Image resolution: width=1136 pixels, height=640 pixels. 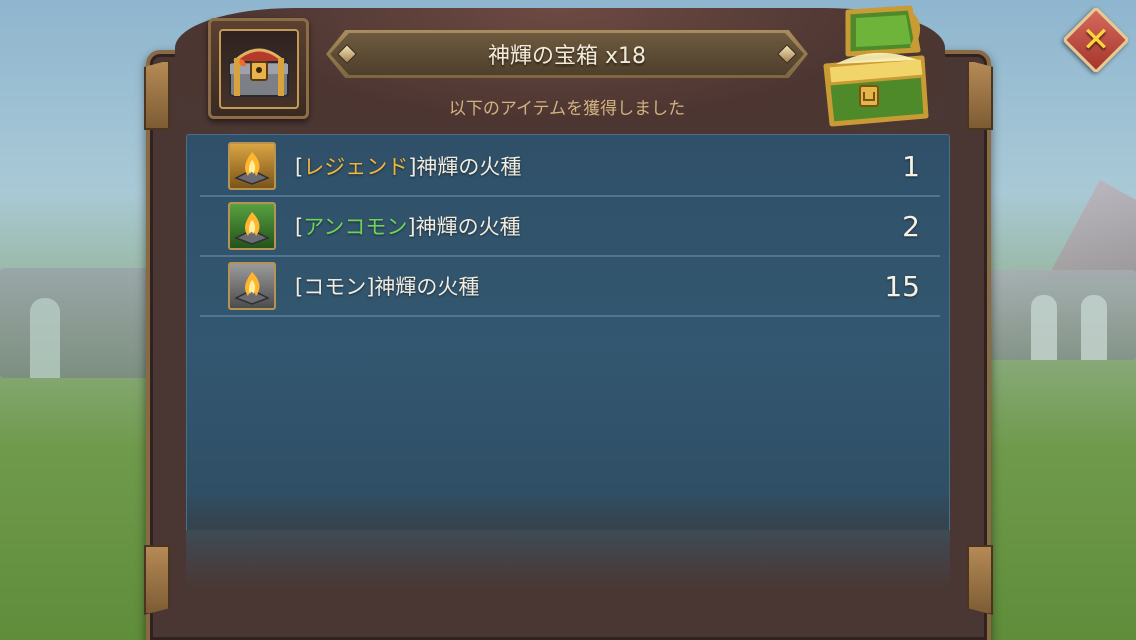 What do you see at coordinates (570, 287) in the screenshot?
I see `list-item: [コモン]神輝の火種 15` at bounding box center [570, 287].